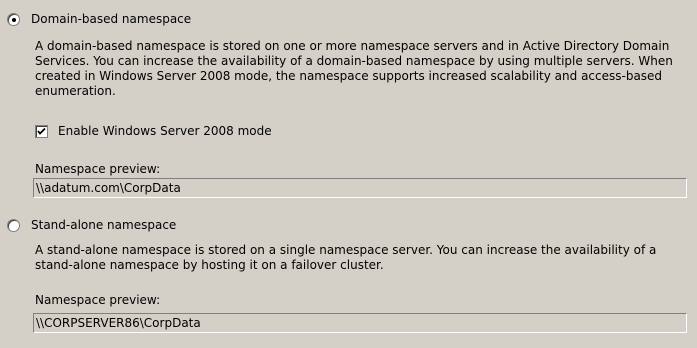  I want to click on enable-2008-mode-checkbox-row: Enable Windows Server 2008 mode, so click(153, 131).